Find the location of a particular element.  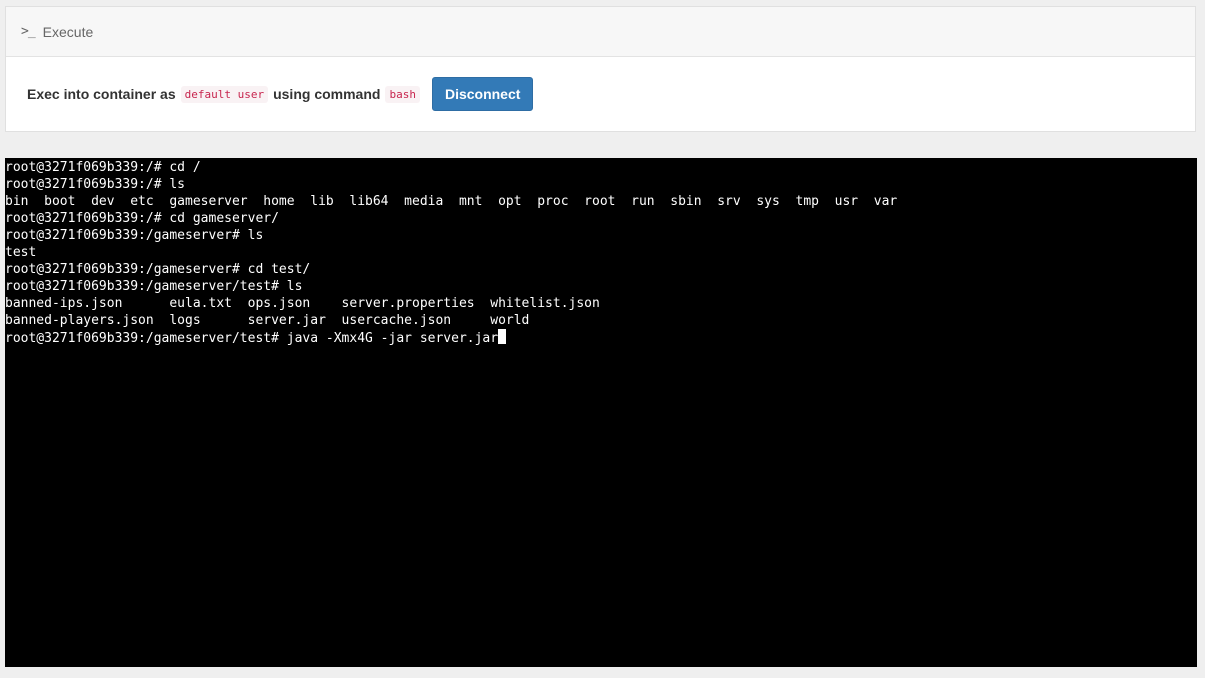

user-code: default user is located at coordinates (224, 94).